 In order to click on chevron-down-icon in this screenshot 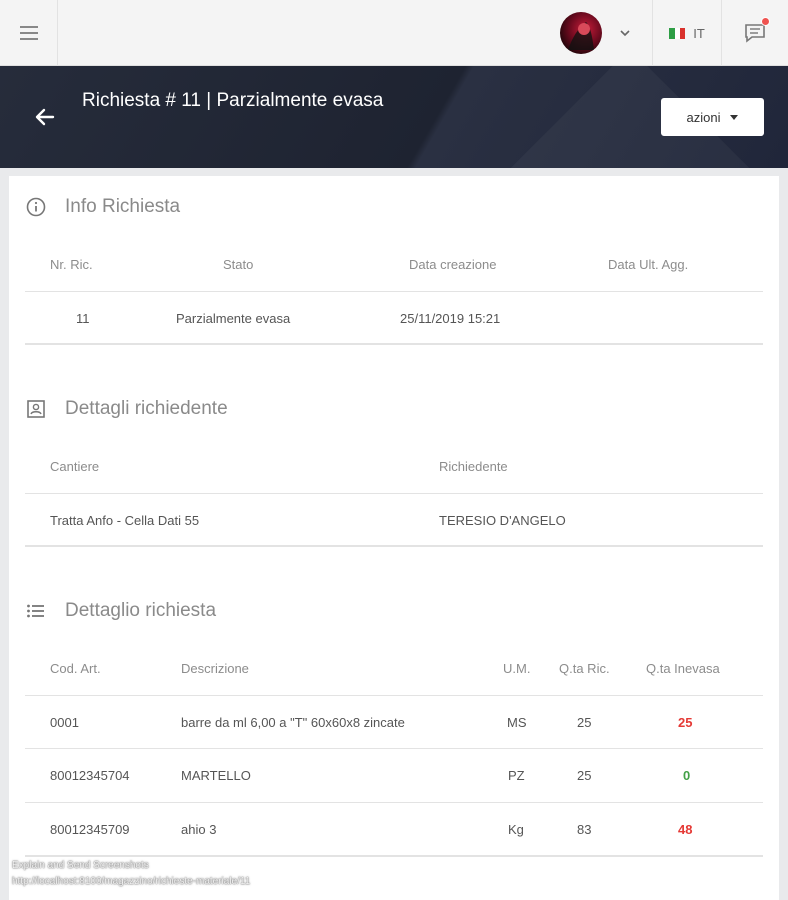, I will do `click(625, 33)`.